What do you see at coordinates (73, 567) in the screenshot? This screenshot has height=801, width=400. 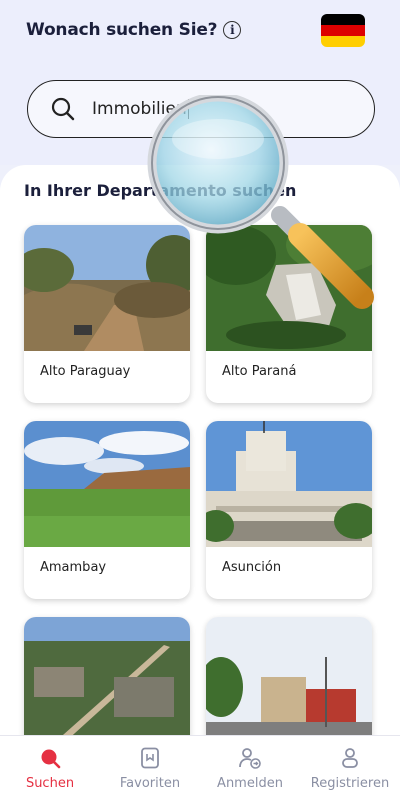 I see `department-name: Amambay` at bounding box center [73, 567].